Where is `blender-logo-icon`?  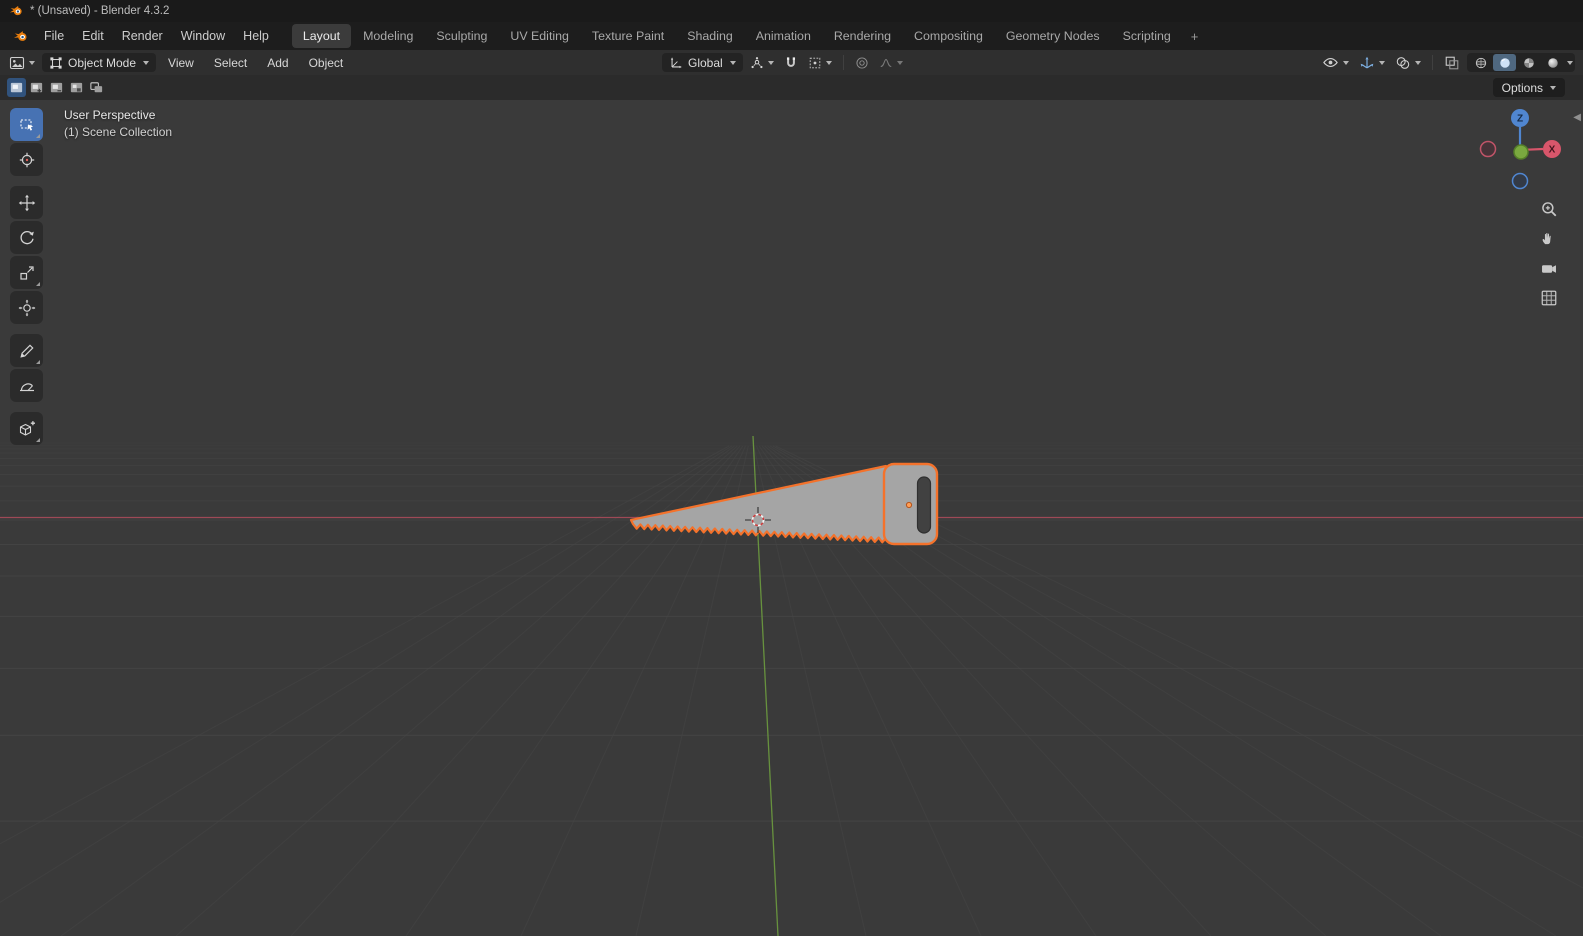
blender-logo-icon is located at coordinates (20, 35).